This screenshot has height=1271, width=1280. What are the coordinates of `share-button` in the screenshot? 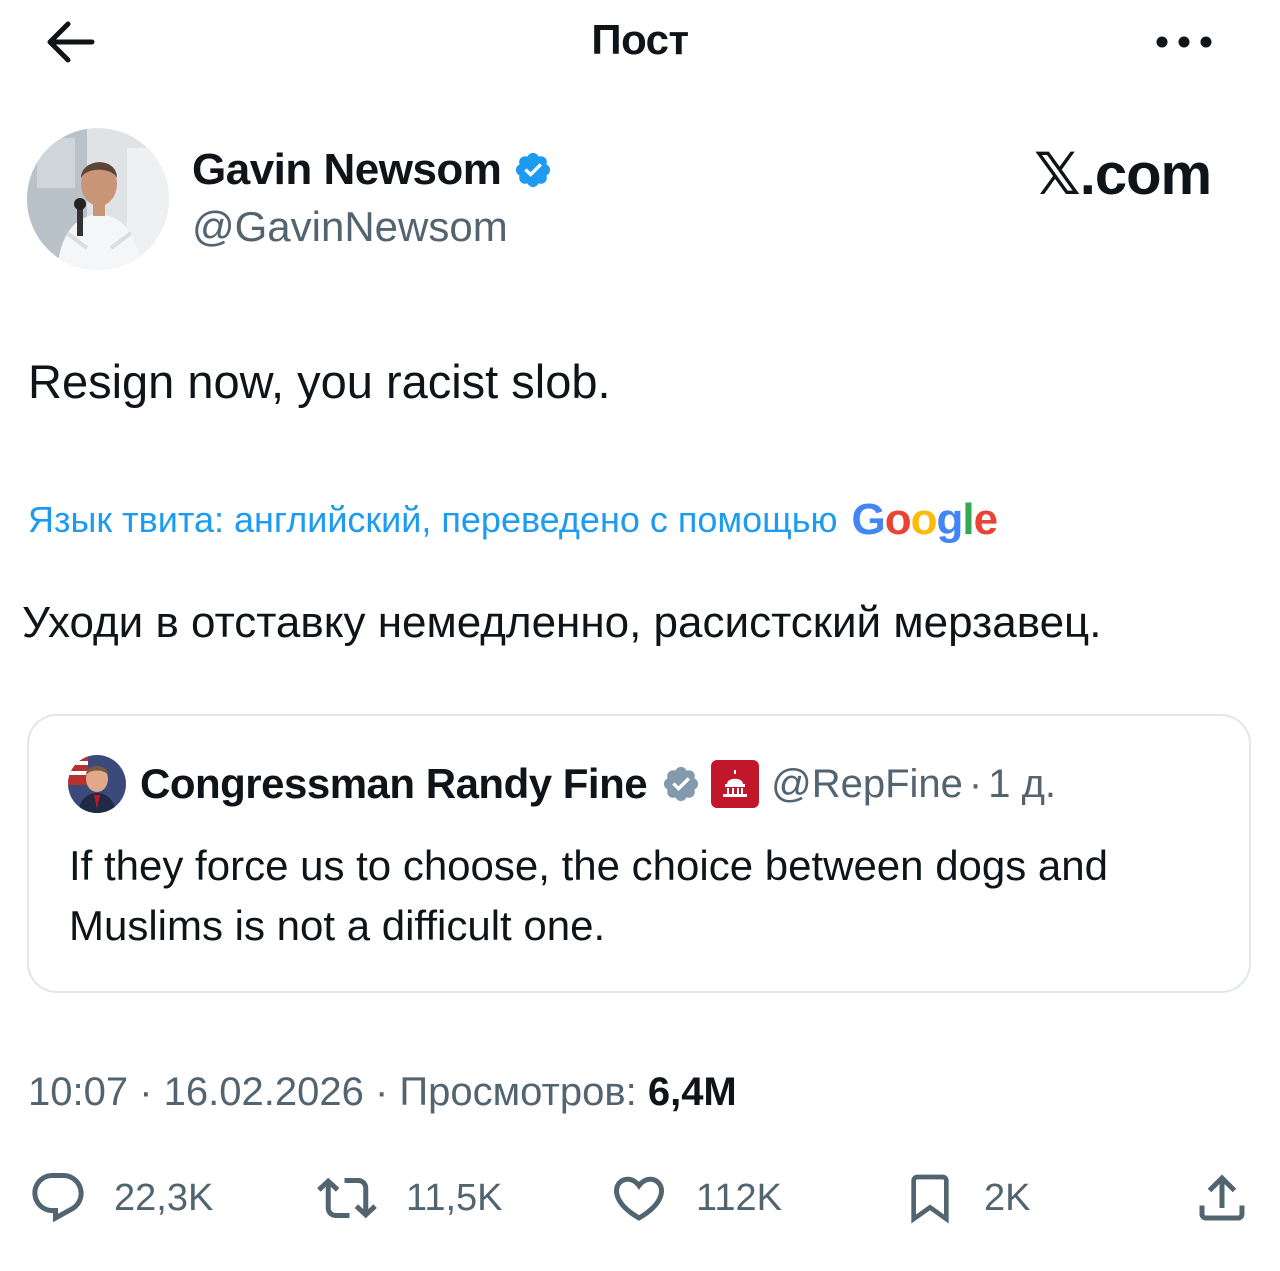 It's located at (1222, 1198).